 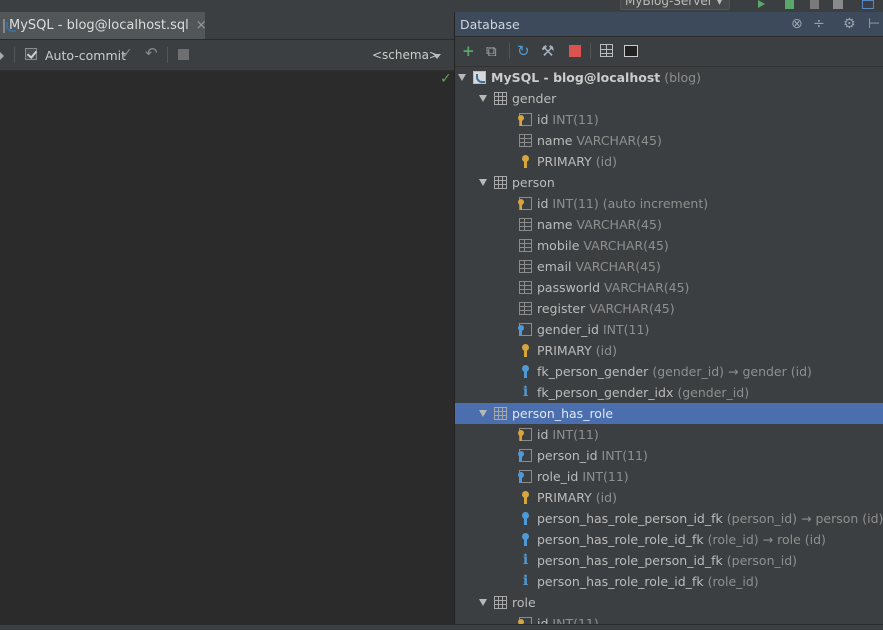 I want to click on tree-item: register VARCHAR(45), so click(x=669, y=308).